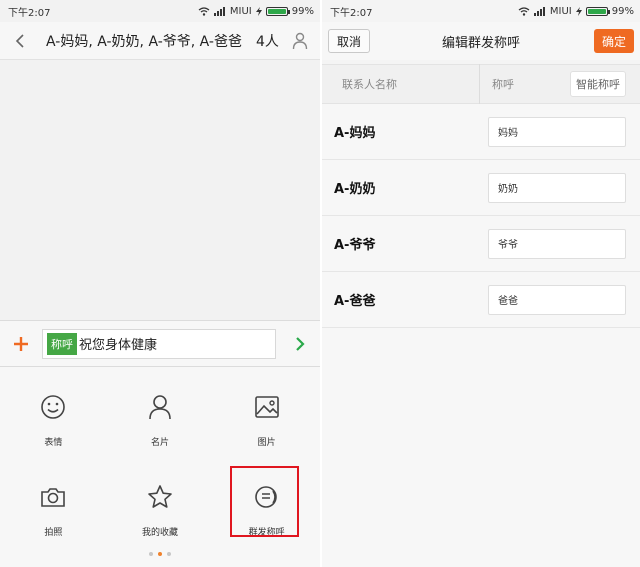 This screenshot has height=567, width=640. I want to click on panel-item-favorites: 我的收藏, so click(160, 510).